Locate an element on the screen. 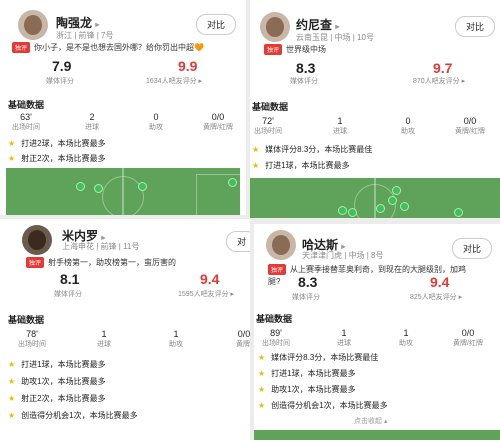  card-header: 约尼查 ▸ 云南玉昆 | 中场 | 10号 对比 is located at coordinates (375, 25).